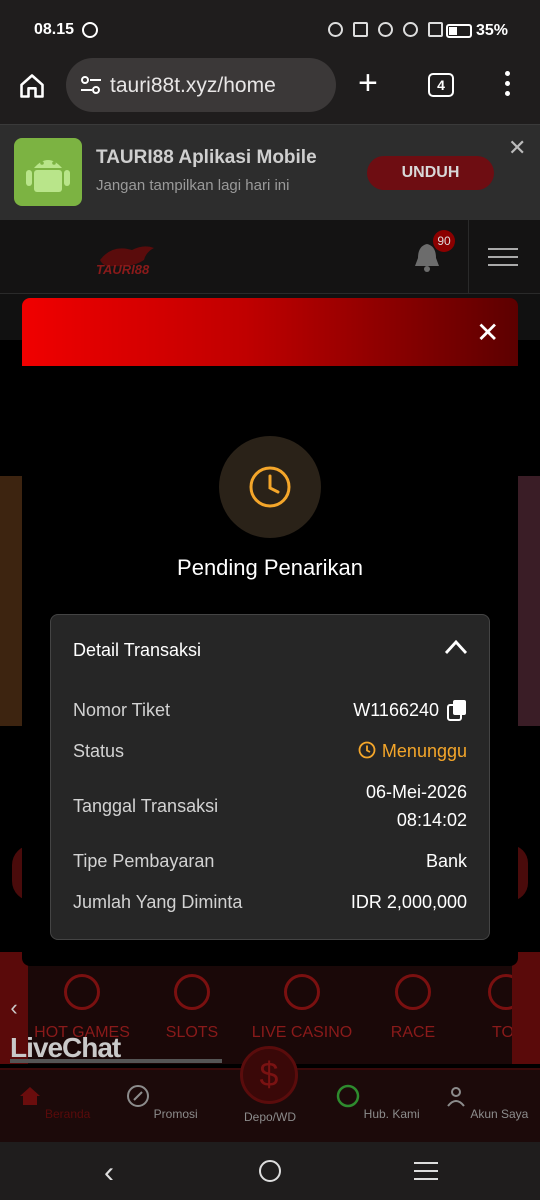 The height and width of the screenshot is (1200, 540). I want to click on nav-label: Promosi, so click(175, 1114).